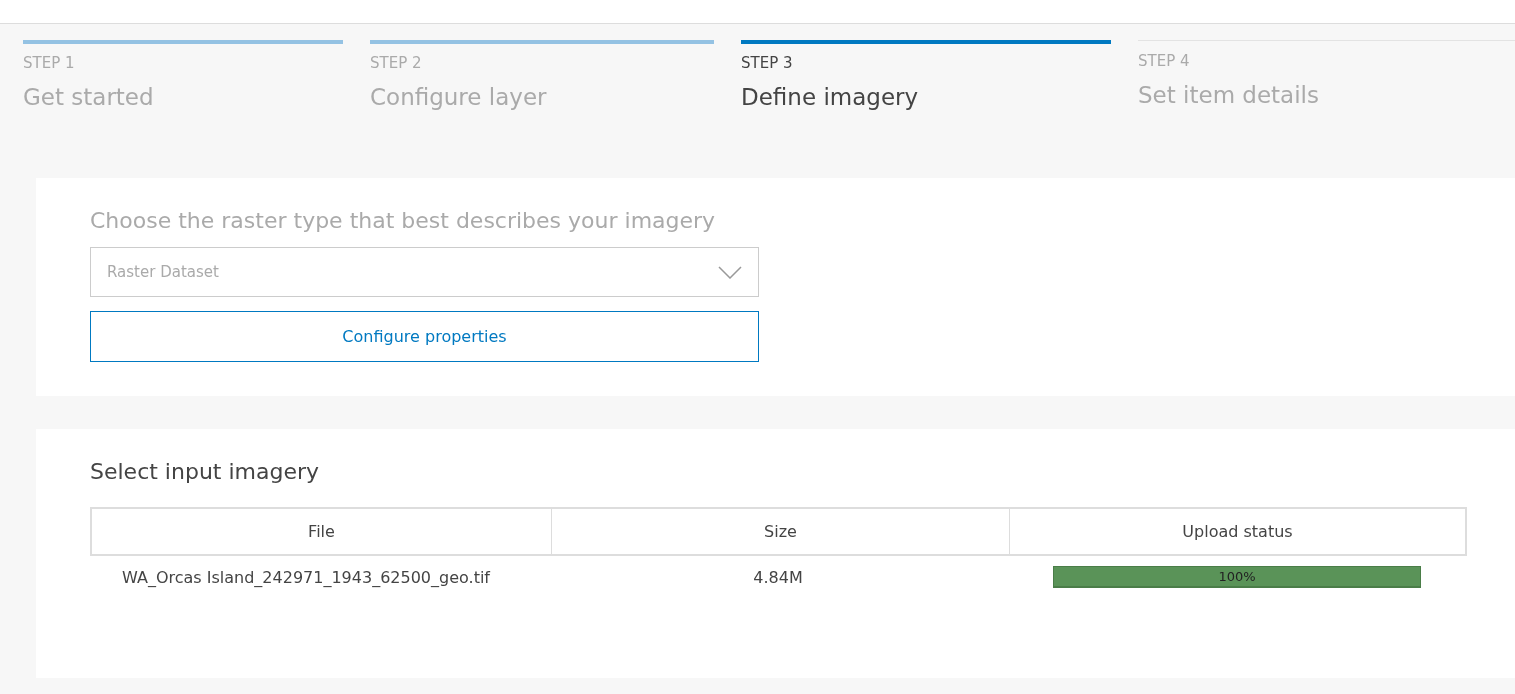 The width and height of the screenshot is (1515, 694). I want to click on section-heading: Choose the raster type that best describes your imagery, so click(403, 220).